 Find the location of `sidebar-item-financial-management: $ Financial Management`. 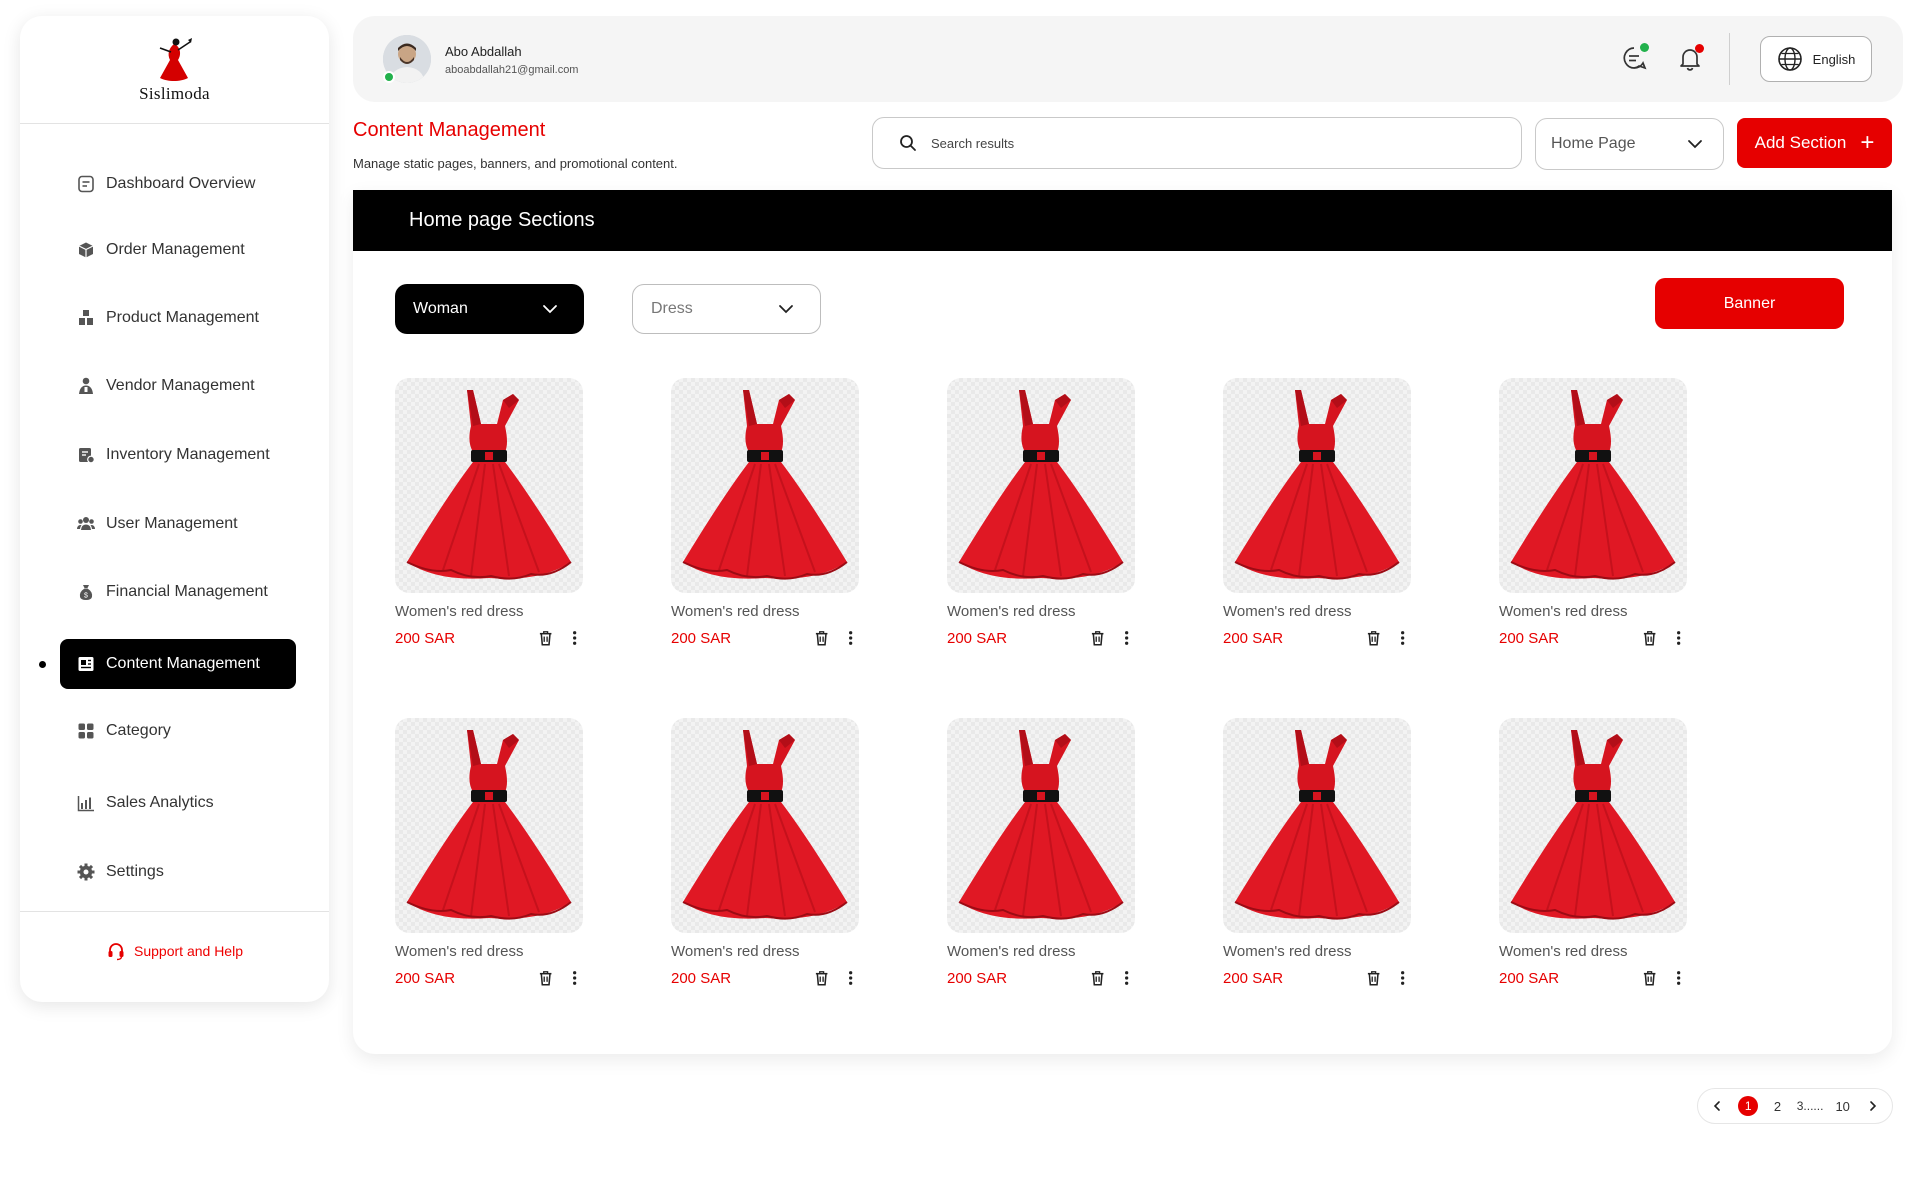

sidebar-item-financial-management: $ Financial Management is located at coordinates (178, 592).